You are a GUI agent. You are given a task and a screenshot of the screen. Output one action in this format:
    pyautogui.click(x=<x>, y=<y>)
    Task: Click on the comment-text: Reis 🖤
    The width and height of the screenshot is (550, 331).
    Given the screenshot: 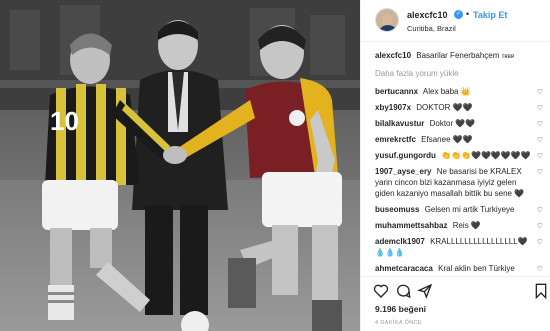 What is the action you would take?
    pyautogui.click(x=466, y=225)
    